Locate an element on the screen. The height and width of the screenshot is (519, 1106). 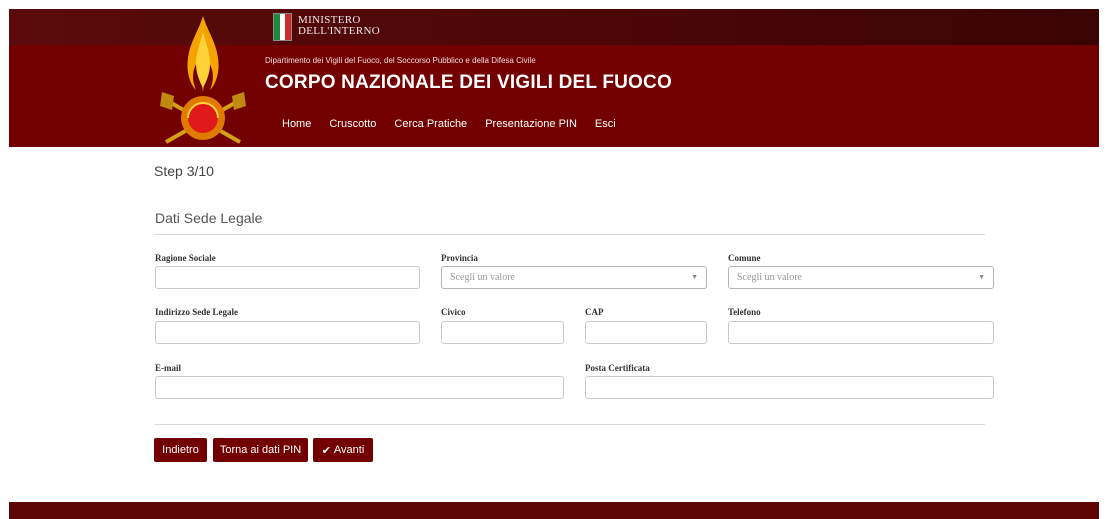
site-title: CORPO NAZIONALE DEI VIGILI DEL FUOCO is located at coordinates (468, 82).